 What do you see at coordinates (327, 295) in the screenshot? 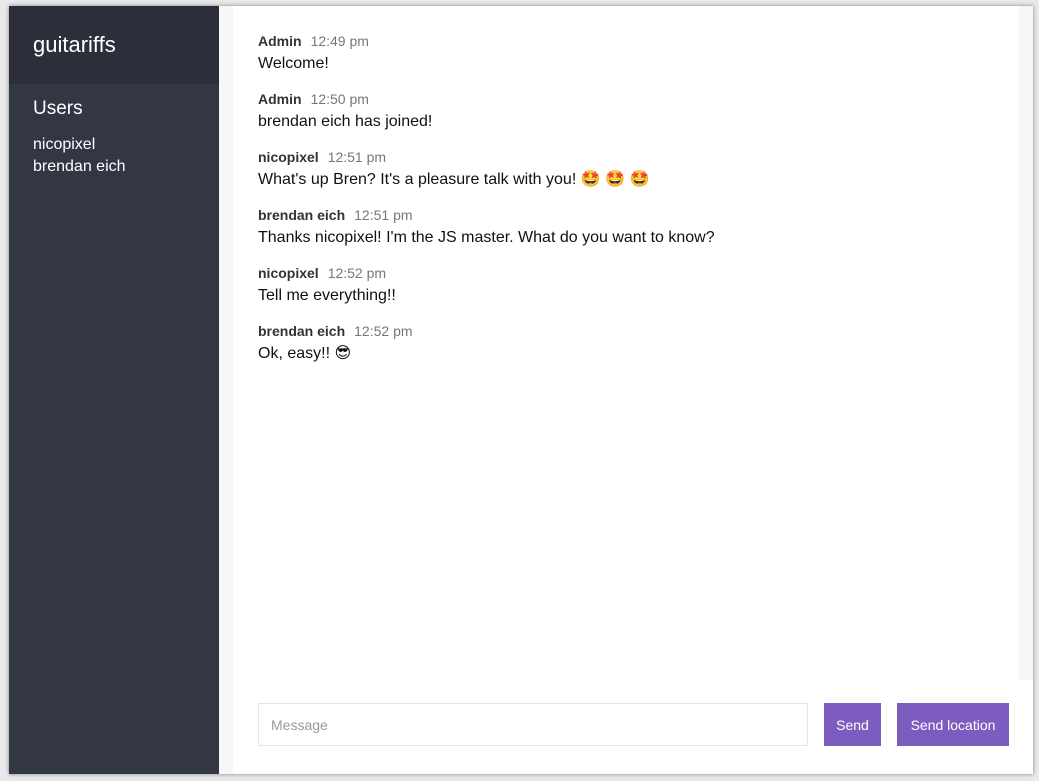
I see `message-text: Tell me everything!!` at bounding box center [327, 295].